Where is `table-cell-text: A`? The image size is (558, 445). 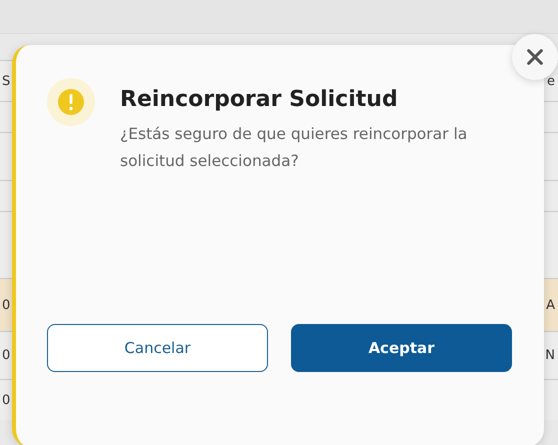
table-cell-text: A is located at coordinates (550, 305).